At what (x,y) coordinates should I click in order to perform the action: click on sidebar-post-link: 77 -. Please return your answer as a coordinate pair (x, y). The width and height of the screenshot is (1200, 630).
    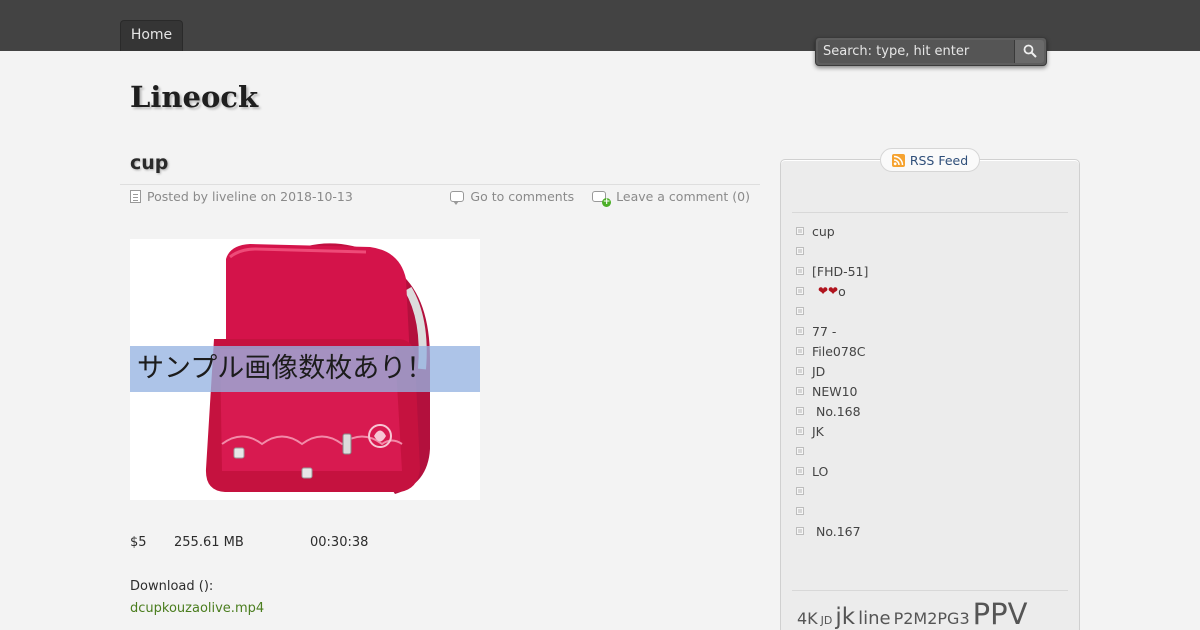
    Looking at the image, I should click on (824, 331).